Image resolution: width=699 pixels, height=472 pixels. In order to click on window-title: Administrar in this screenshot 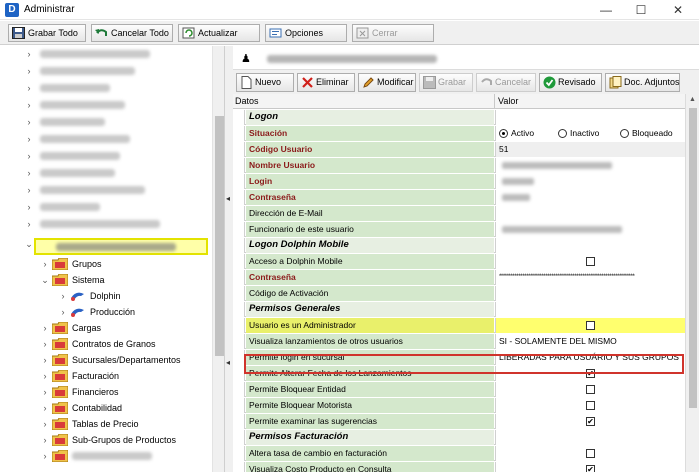, I will do `click(49, 9)`.